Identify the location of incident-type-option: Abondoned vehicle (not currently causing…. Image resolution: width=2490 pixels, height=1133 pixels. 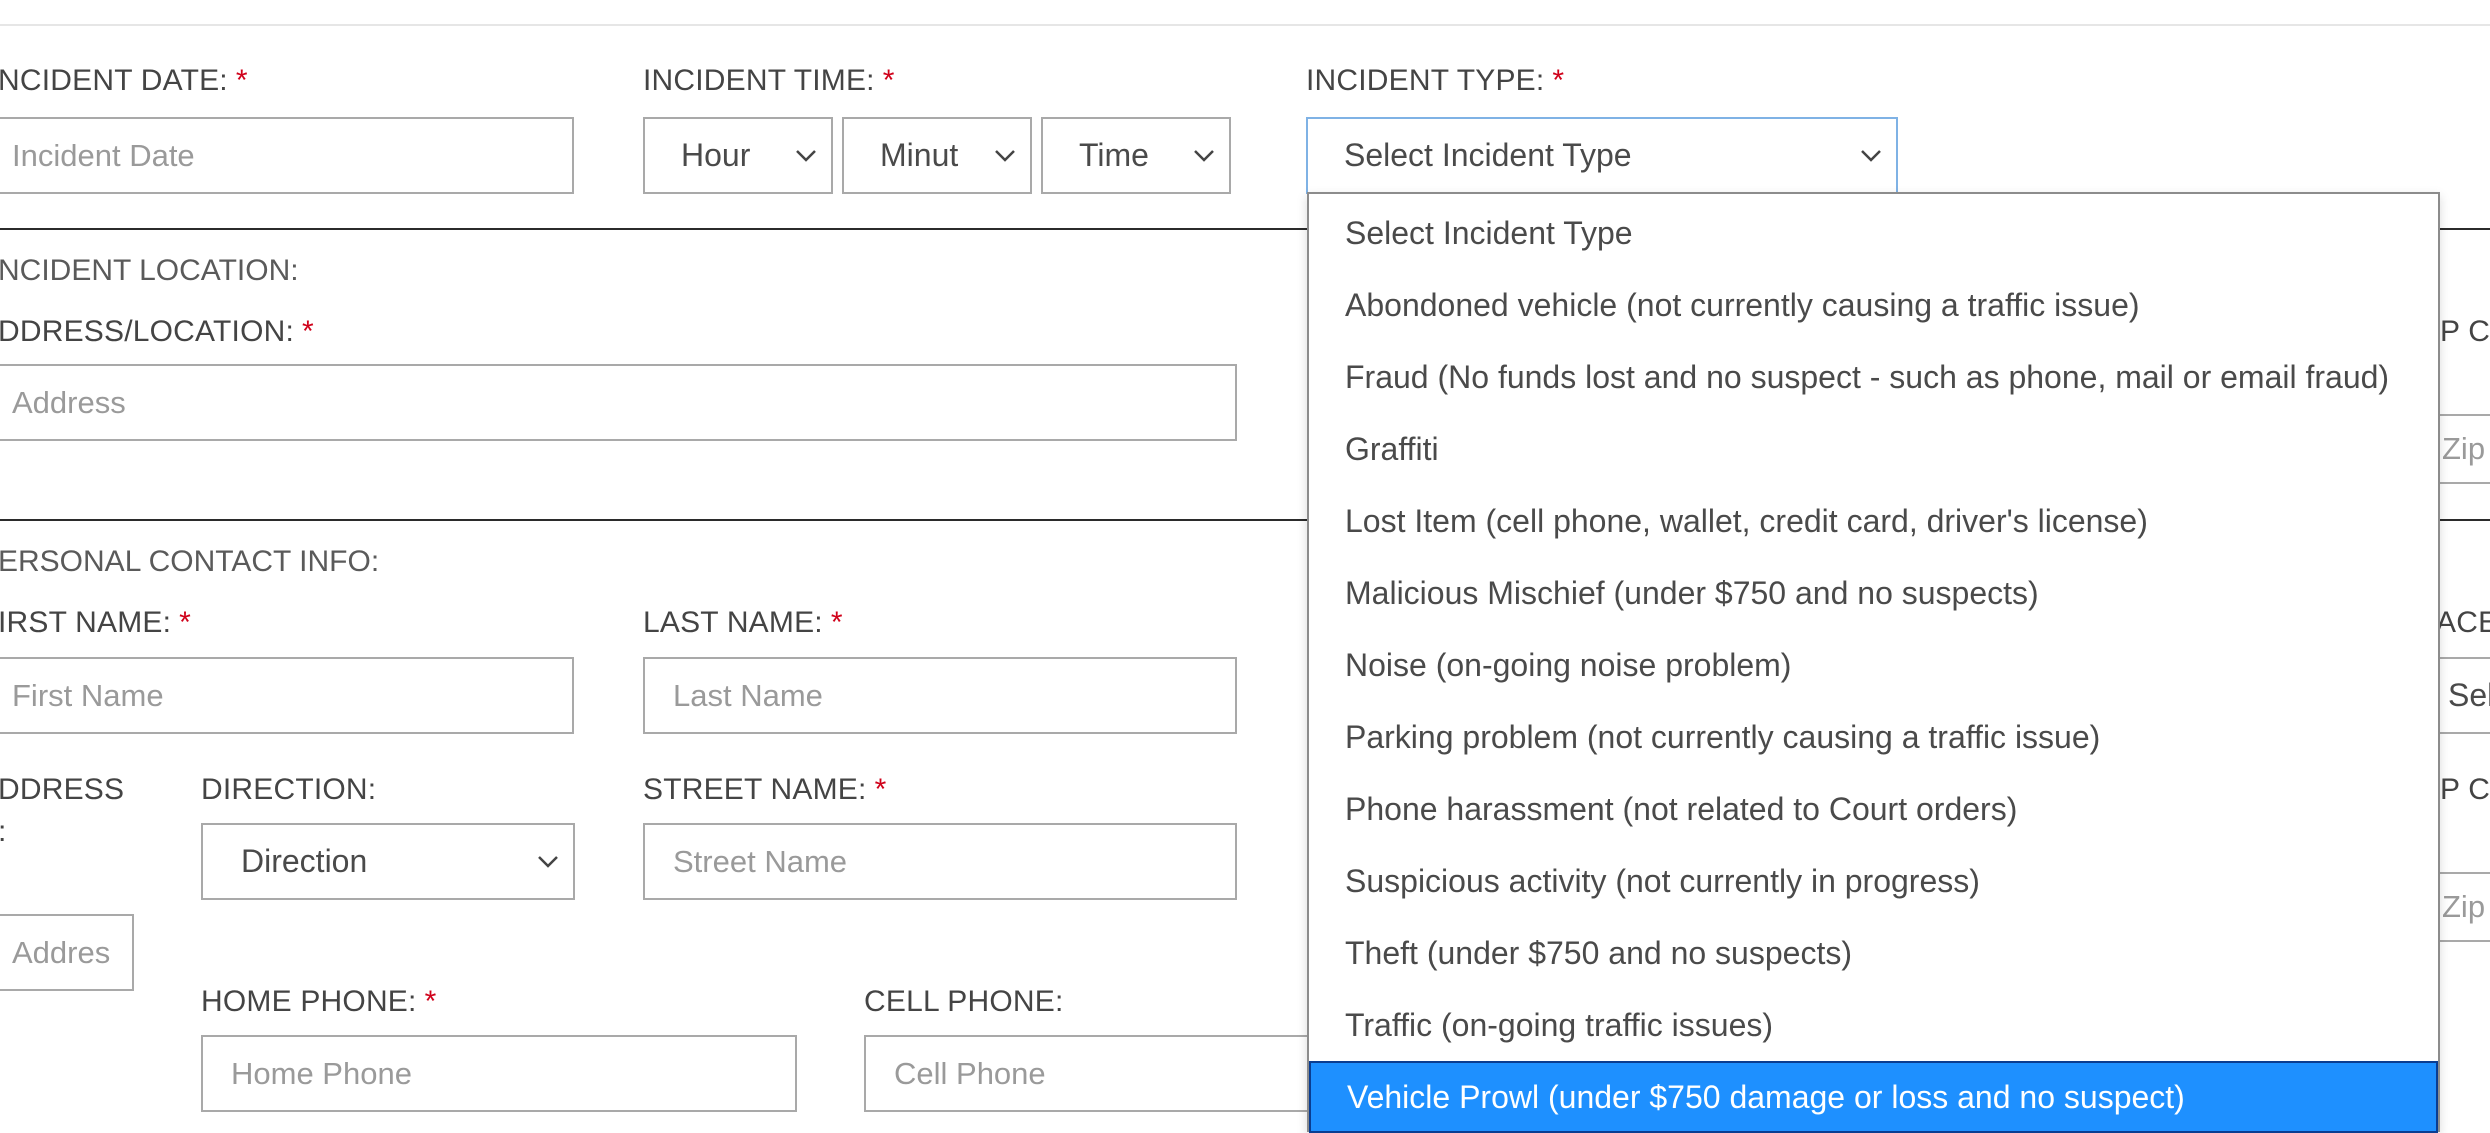
(1873, 305).